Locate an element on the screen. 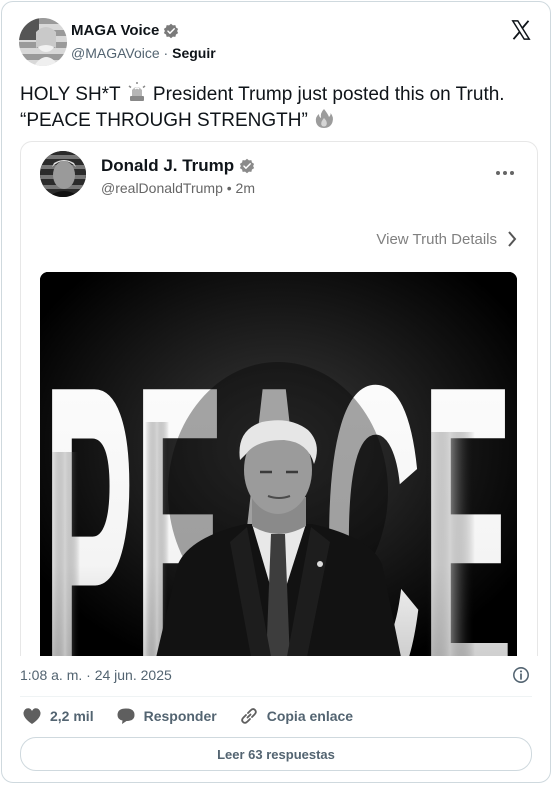 This screenshot has height=786, width=554. quoted-author-handle: @realDonaldTrump is located at coordinates (162, 188).